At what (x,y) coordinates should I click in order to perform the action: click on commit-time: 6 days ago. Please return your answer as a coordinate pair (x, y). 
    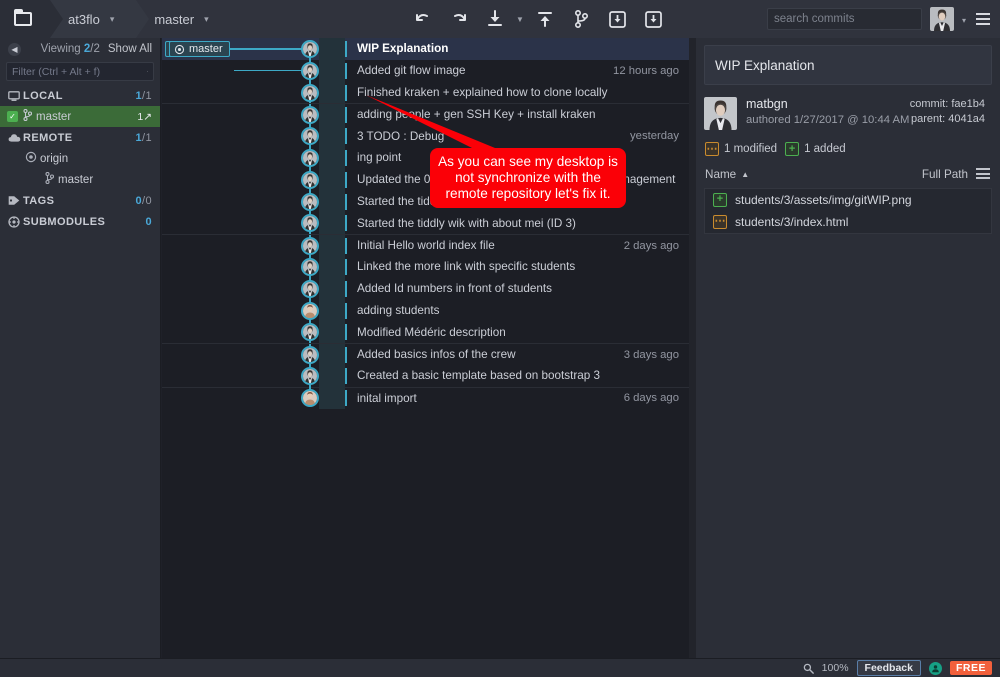
    Looking at the image, I should click on (651, 398).